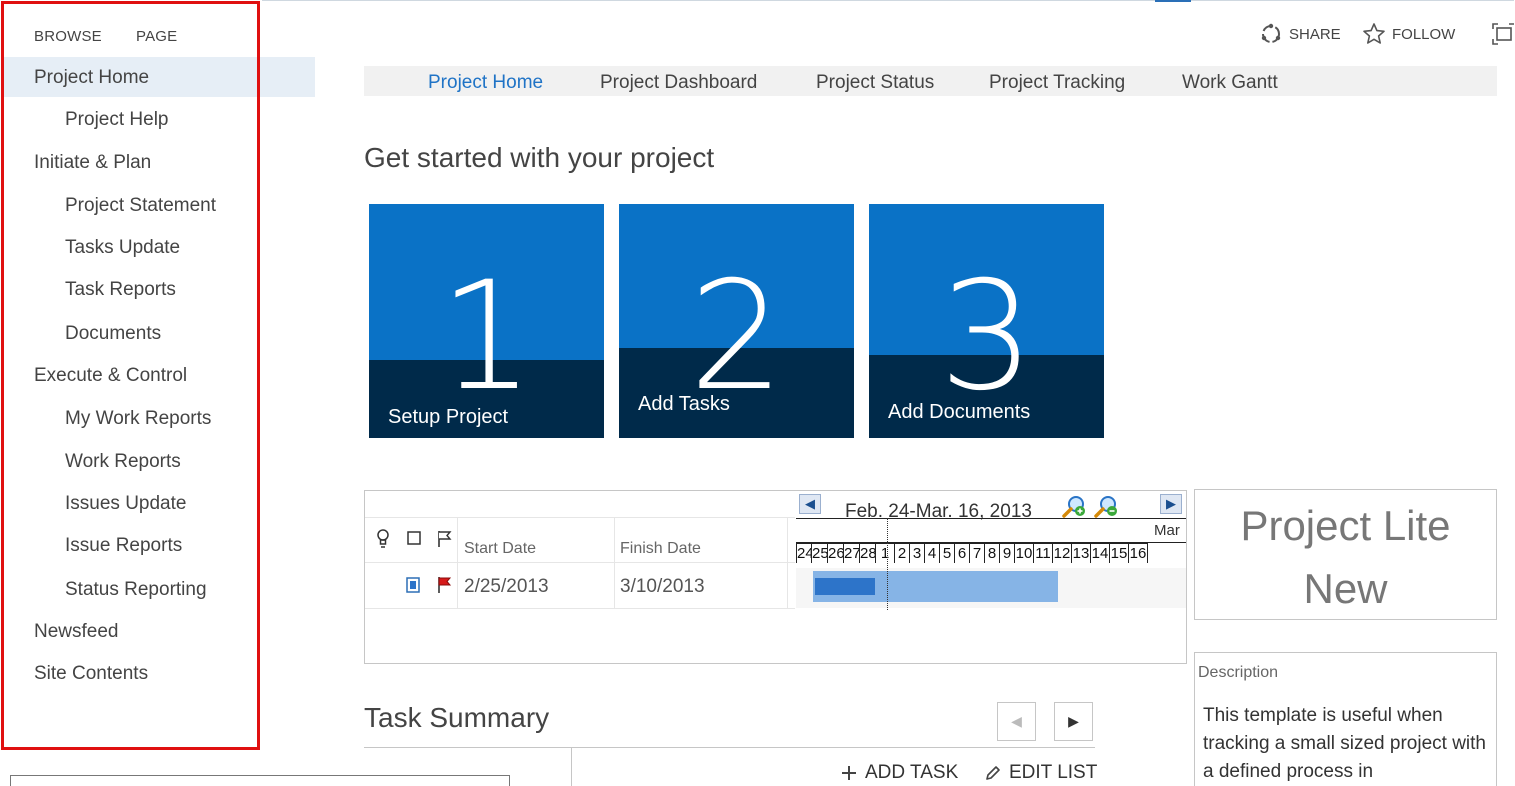 The width and height of the screenshot is (1515, 786). I want to click on add-task-button: ADD TASK, so click(899, 773).